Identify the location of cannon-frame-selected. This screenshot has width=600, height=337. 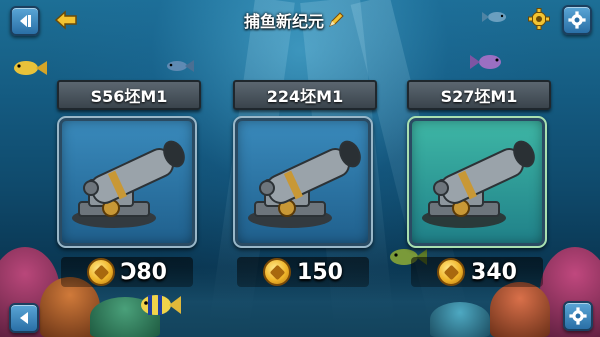
(477, 182).